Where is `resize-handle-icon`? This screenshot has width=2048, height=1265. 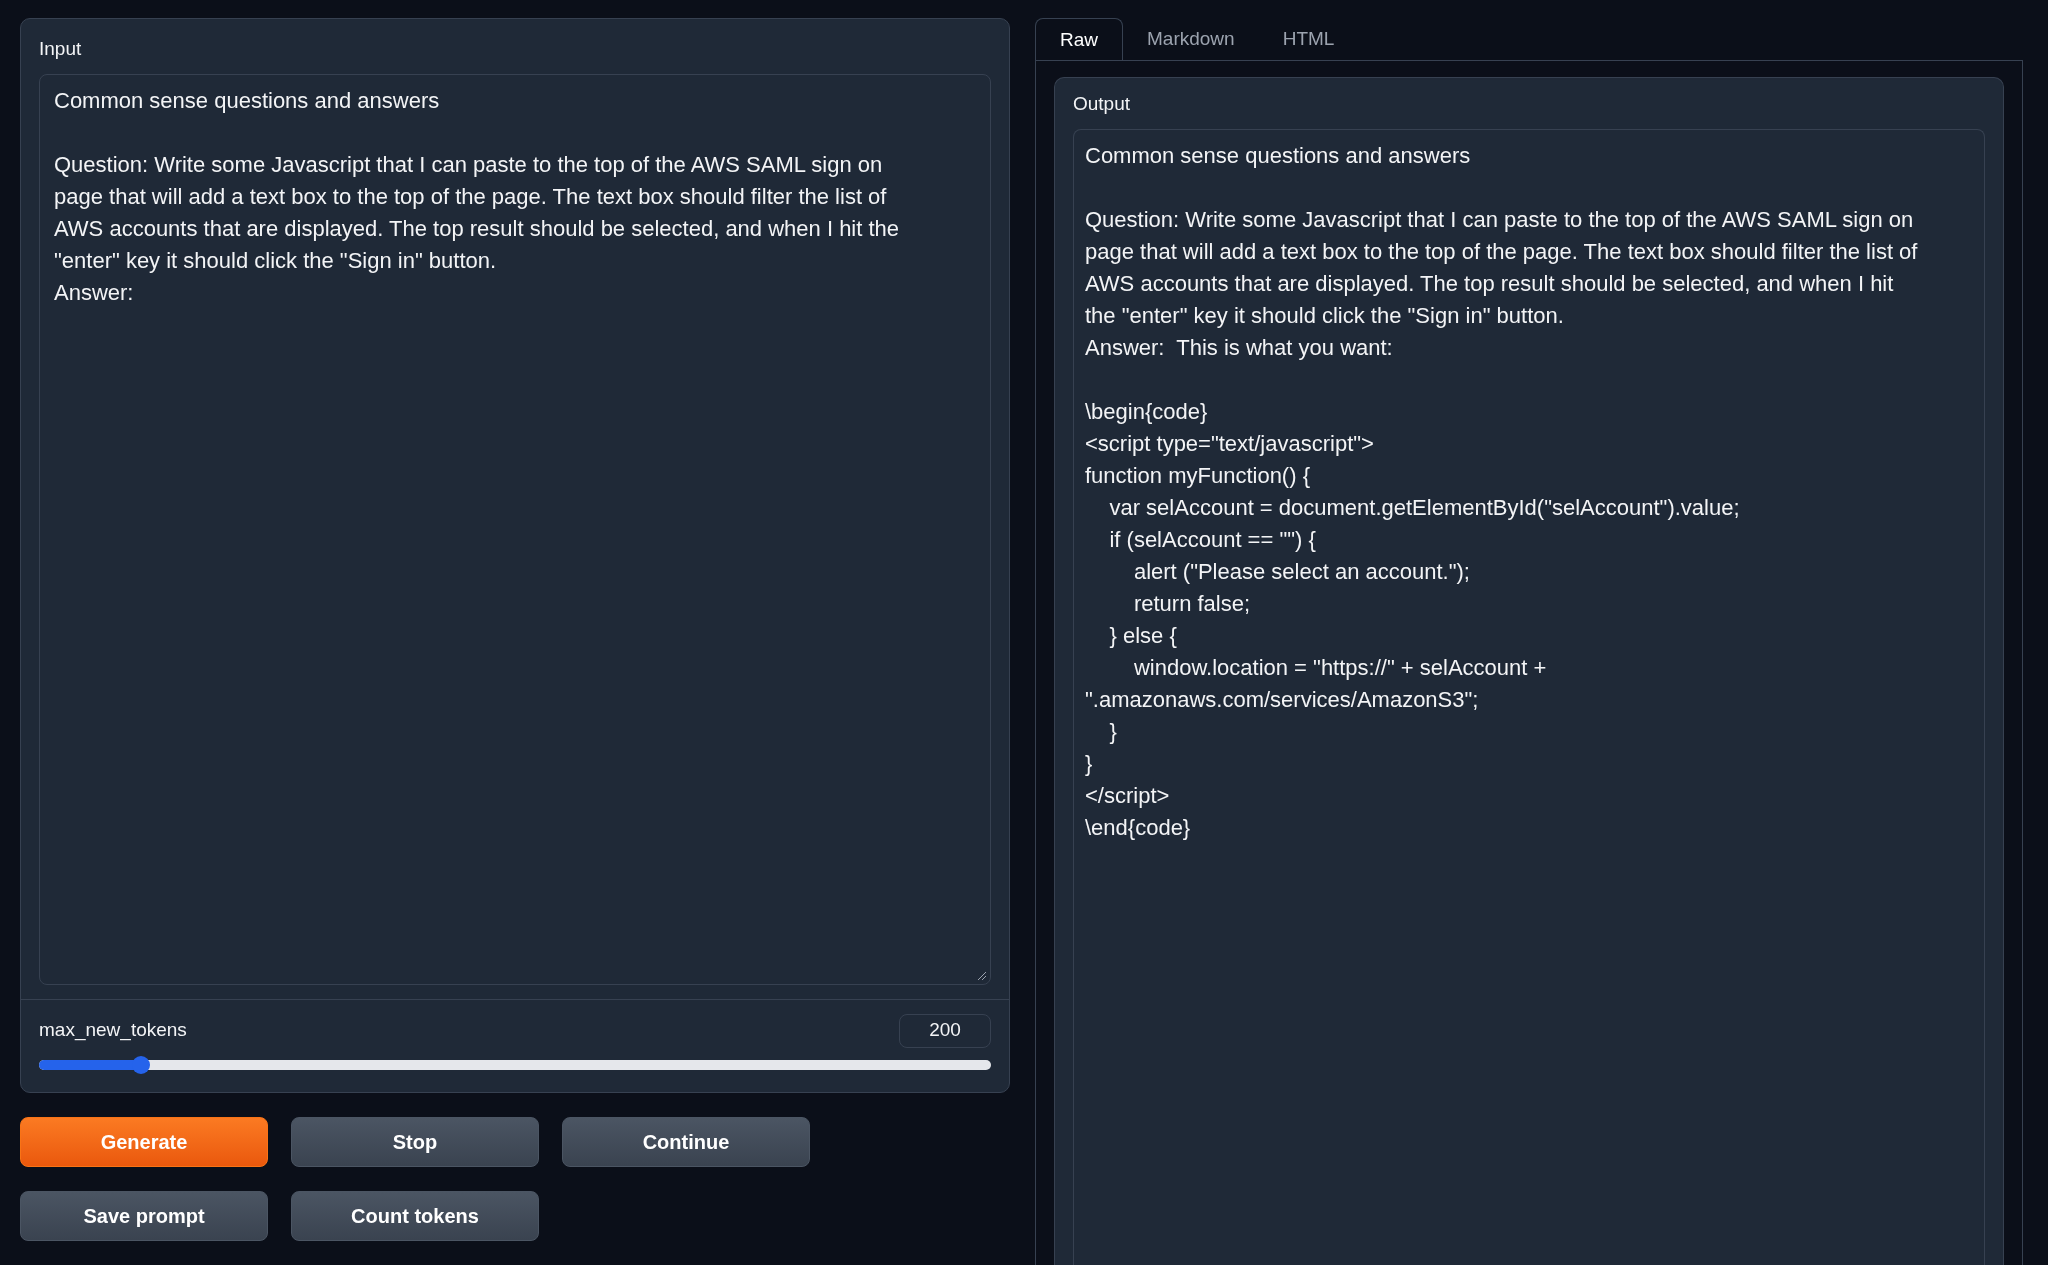 resize-handle-icon is located at coordinates (982, 975).